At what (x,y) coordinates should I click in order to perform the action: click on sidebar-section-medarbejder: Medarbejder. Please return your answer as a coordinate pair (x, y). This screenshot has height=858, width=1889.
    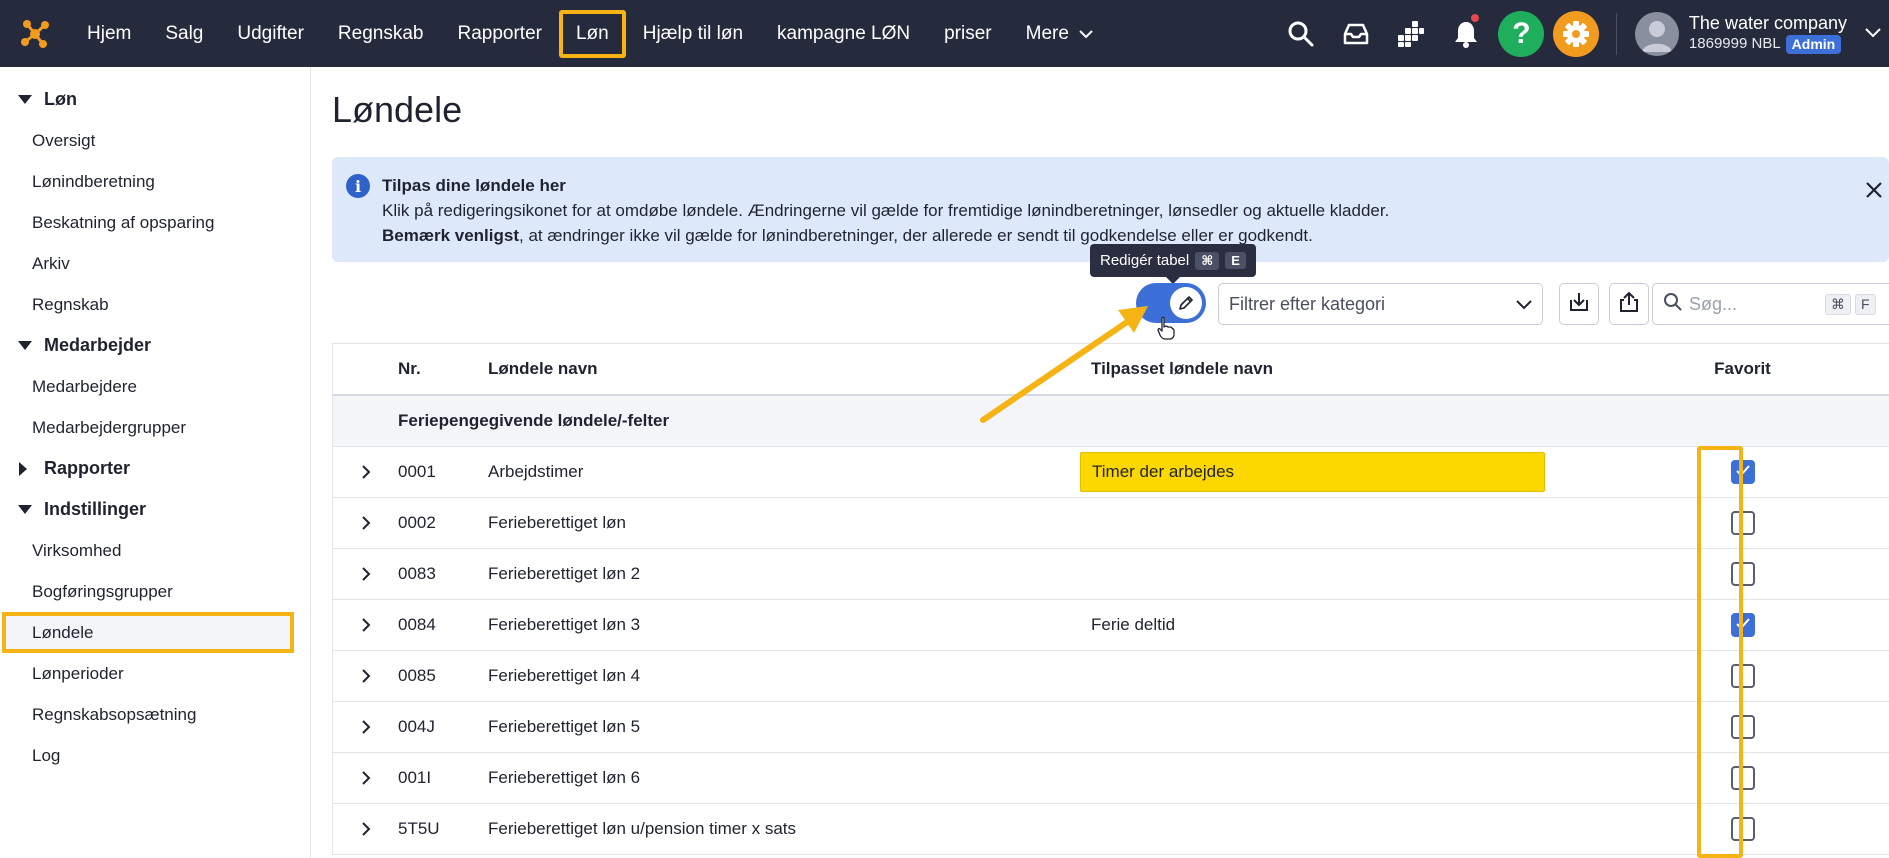
    Looking at the image, I should click on (155, 345).